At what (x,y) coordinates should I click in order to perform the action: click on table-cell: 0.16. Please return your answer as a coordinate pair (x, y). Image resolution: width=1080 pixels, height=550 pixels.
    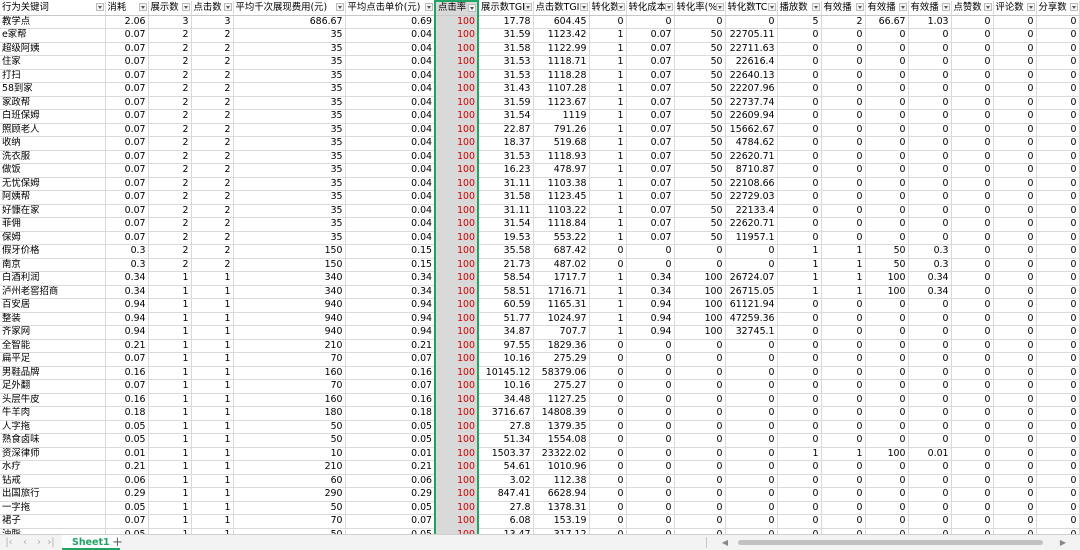
    Looking at the image, I should click on (127, 373).